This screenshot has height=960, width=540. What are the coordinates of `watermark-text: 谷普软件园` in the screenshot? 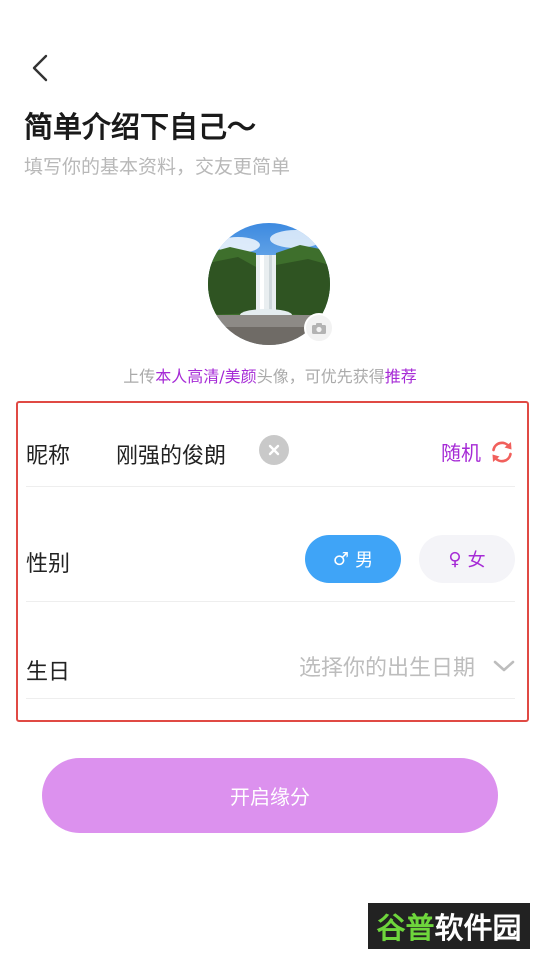 It's located at (448, 926).